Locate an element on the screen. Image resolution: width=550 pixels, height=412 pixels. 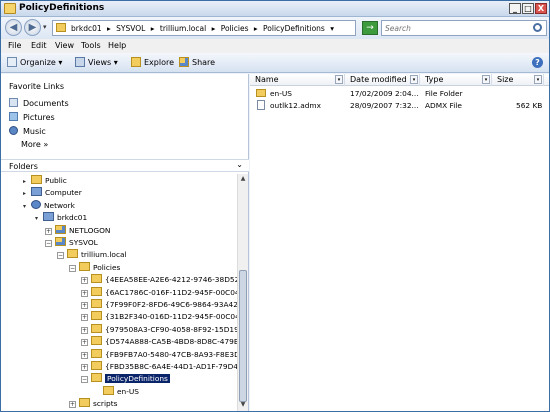
back-button: ◀ is located at coordinates (13, 27).